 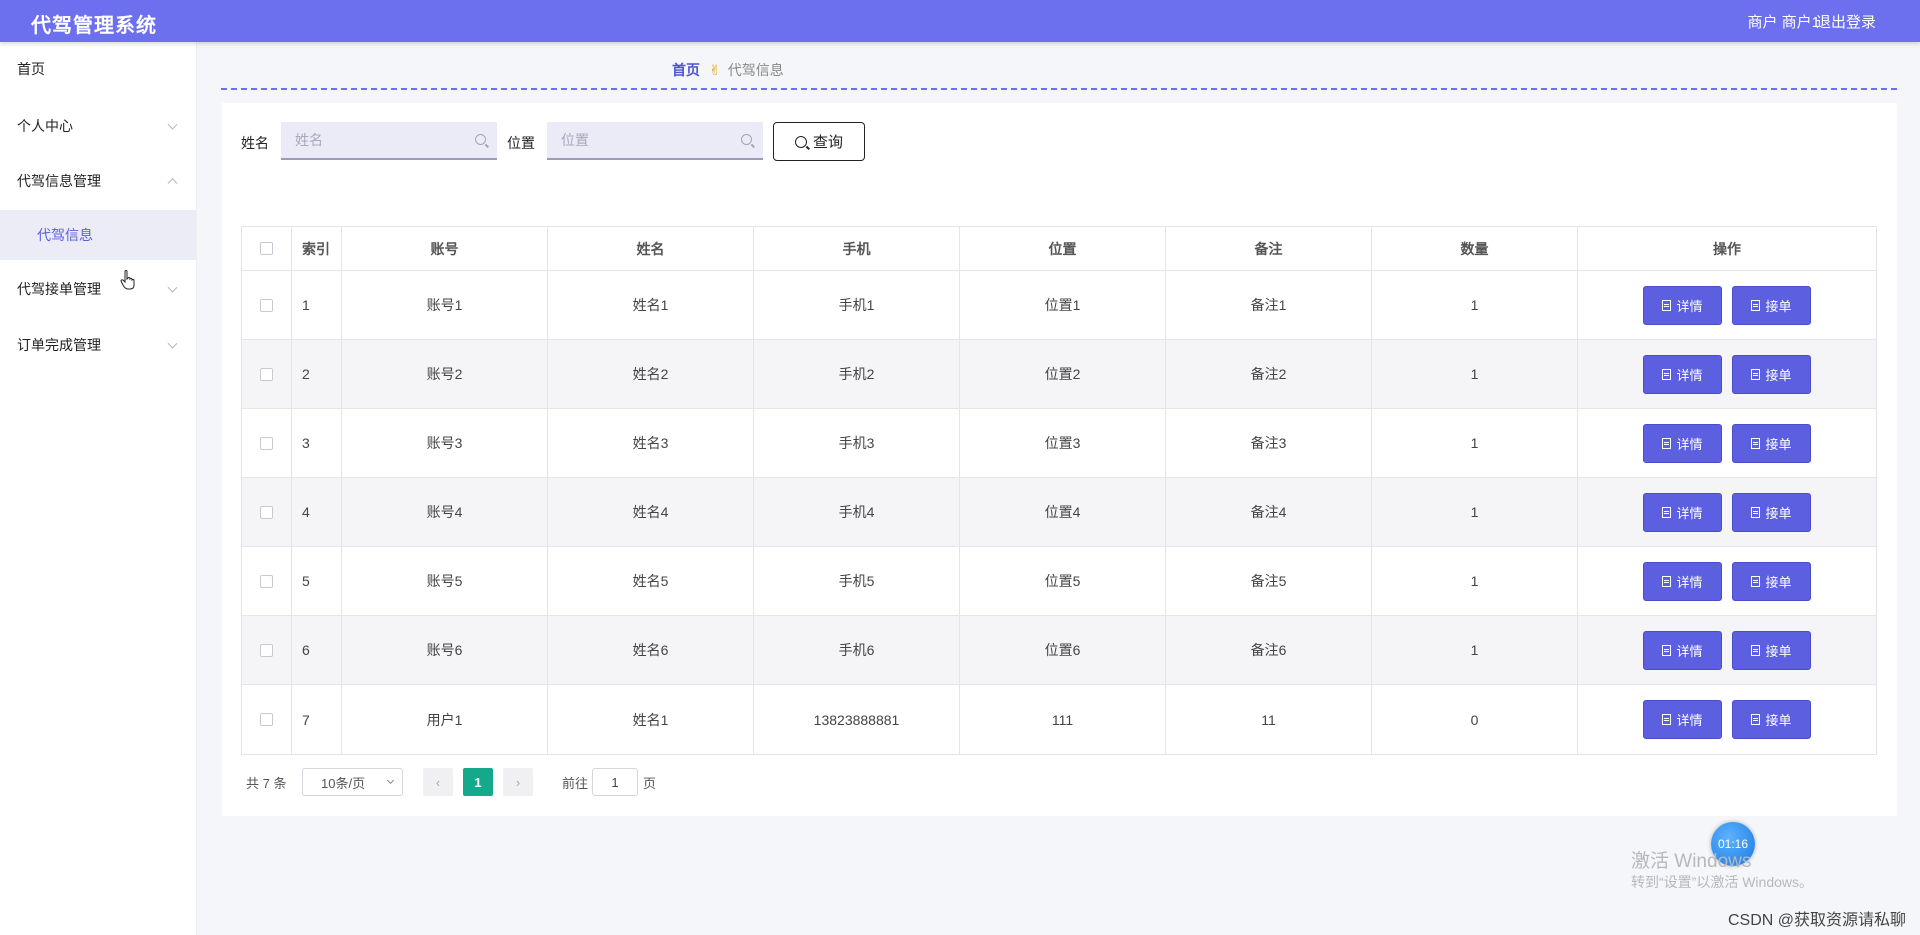 What do you see at coordinates (98, 289) in the screenshot?
I see `sidebar-item-order-accept-mgmt: 代驾接单管理` at bounding box center [98, 289].